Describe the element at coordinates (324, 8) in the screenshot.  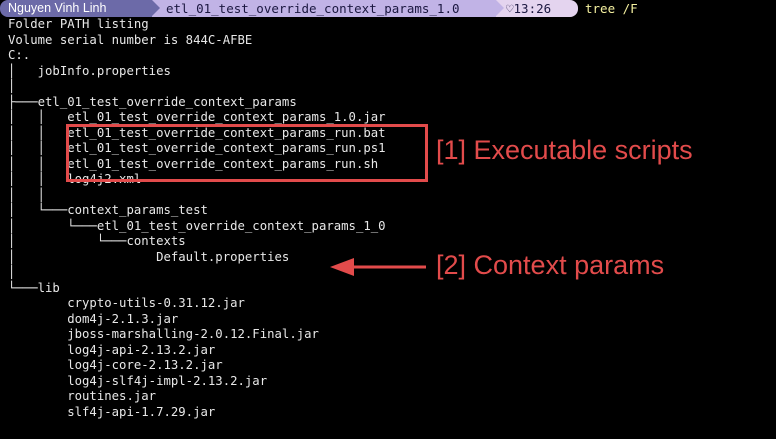
I see `prompt-directory: etl_01_test_override_context_params_1.0` at that location.